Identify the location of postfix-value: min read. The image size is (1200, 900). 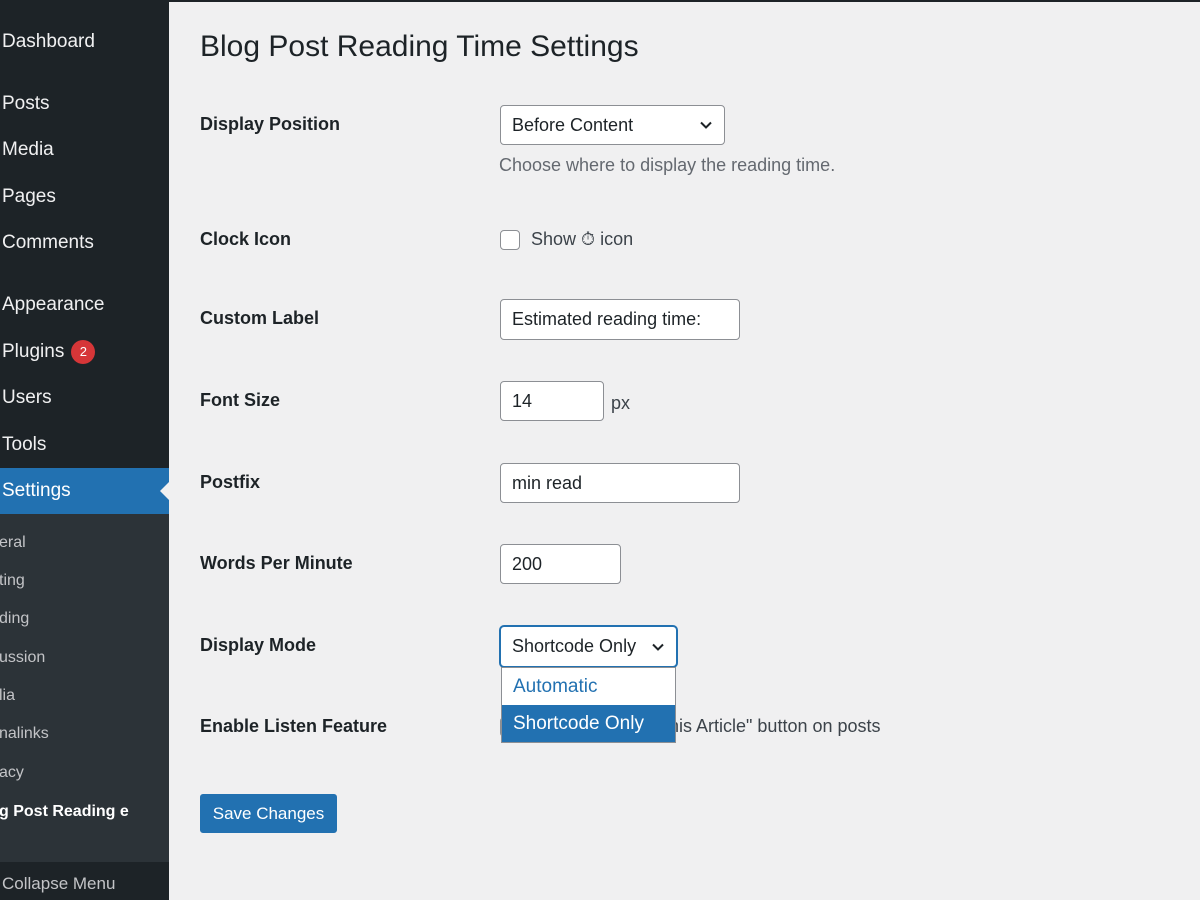
(547, 482).